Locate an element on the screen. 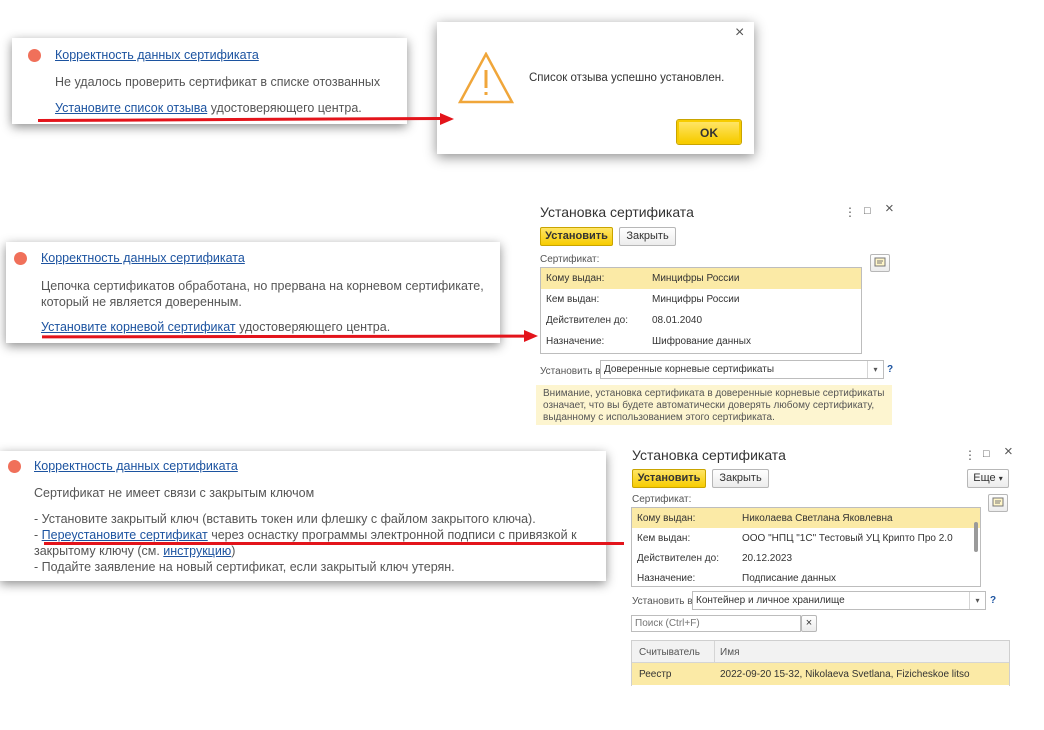 The height and width of the screenshot is (730, 1044). column-header-name: Имя is located at coordinates (729, 652).